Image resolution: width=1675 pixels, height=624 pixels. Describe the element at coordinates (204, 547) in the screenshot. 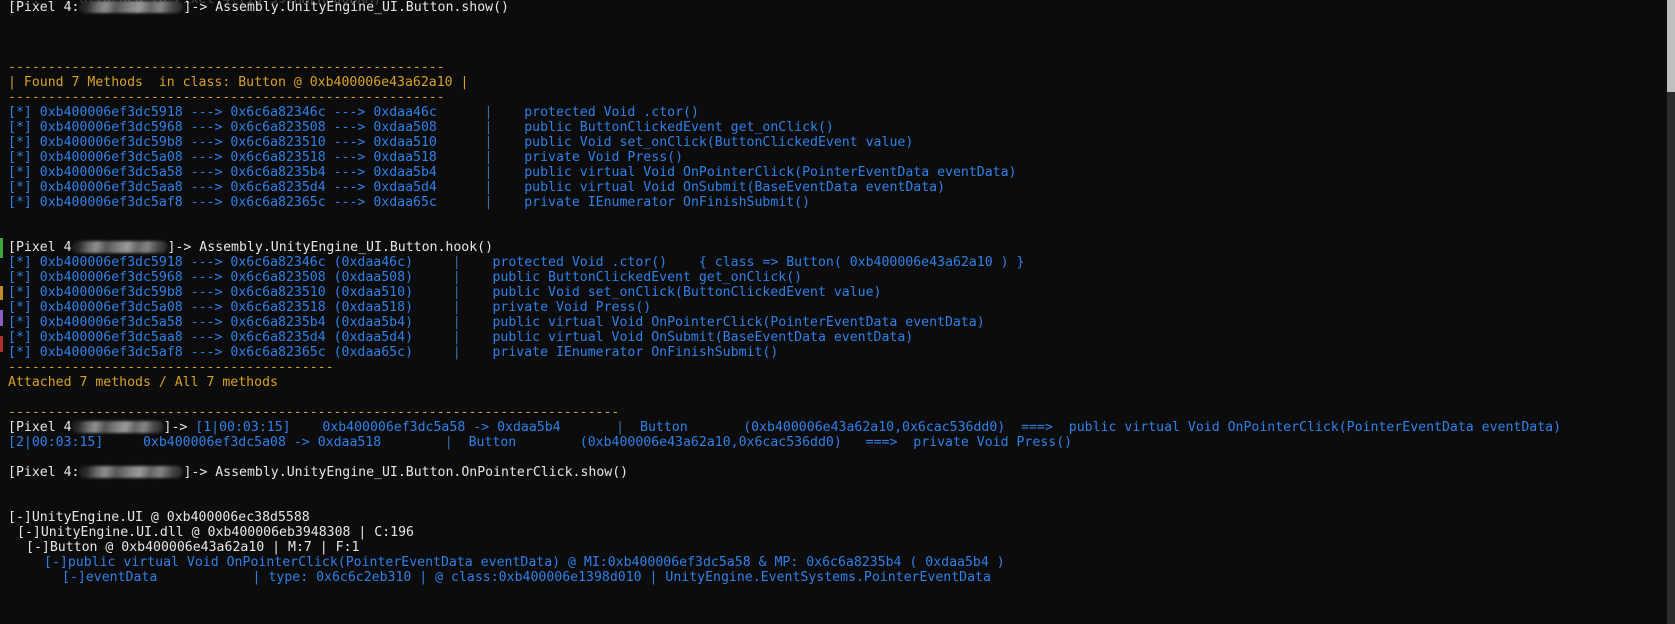

I see `tree-node-label: Button @ 0xb400006e43a62a10 | M:7 | F:1` at that location.